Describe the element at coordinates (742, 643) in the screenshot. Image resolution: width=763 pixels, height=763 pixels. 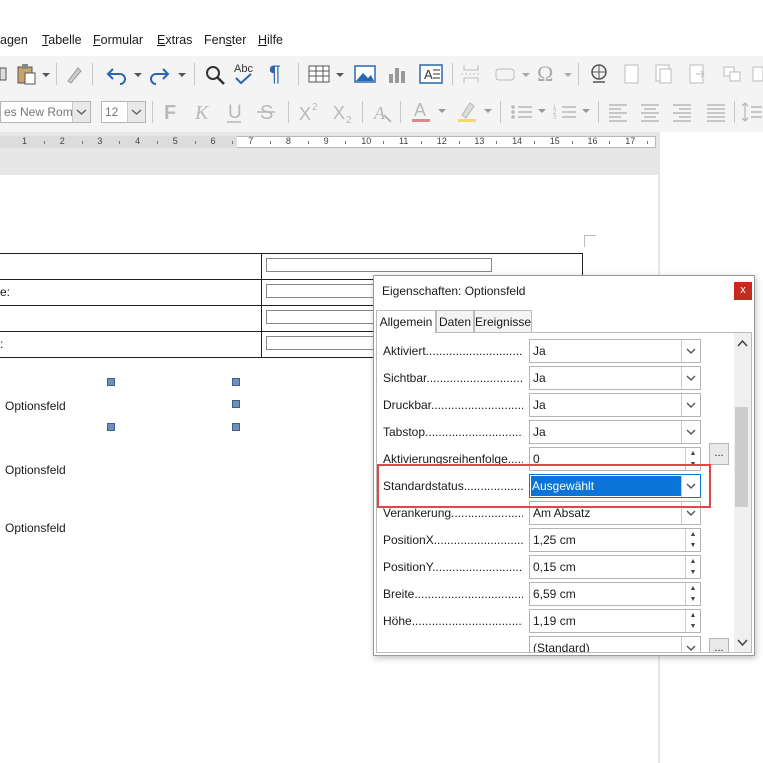
I see `scroll-down-icon` at that location.